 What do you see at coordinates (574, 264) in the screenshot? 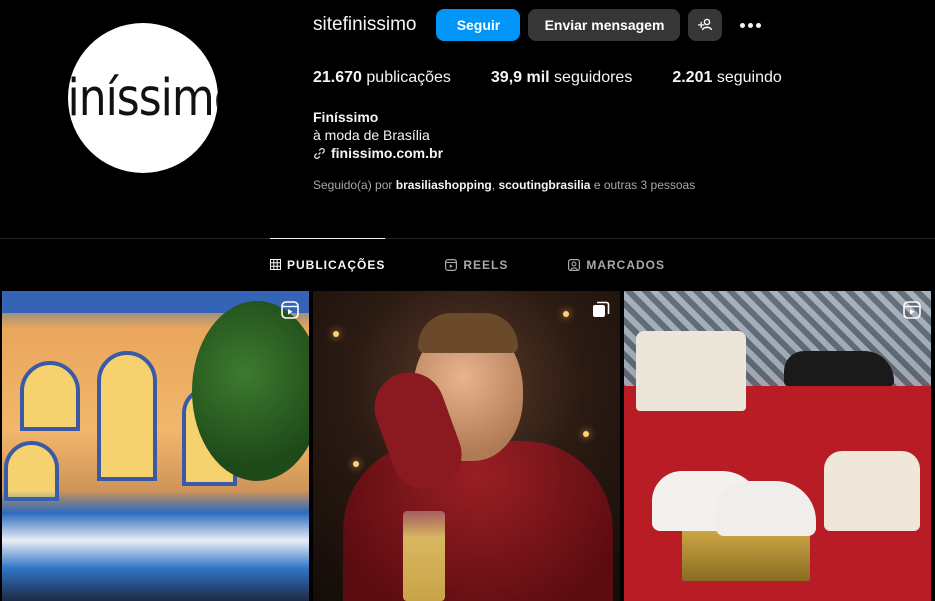
I see `tagged-icon` at bounding box center [574, 264].